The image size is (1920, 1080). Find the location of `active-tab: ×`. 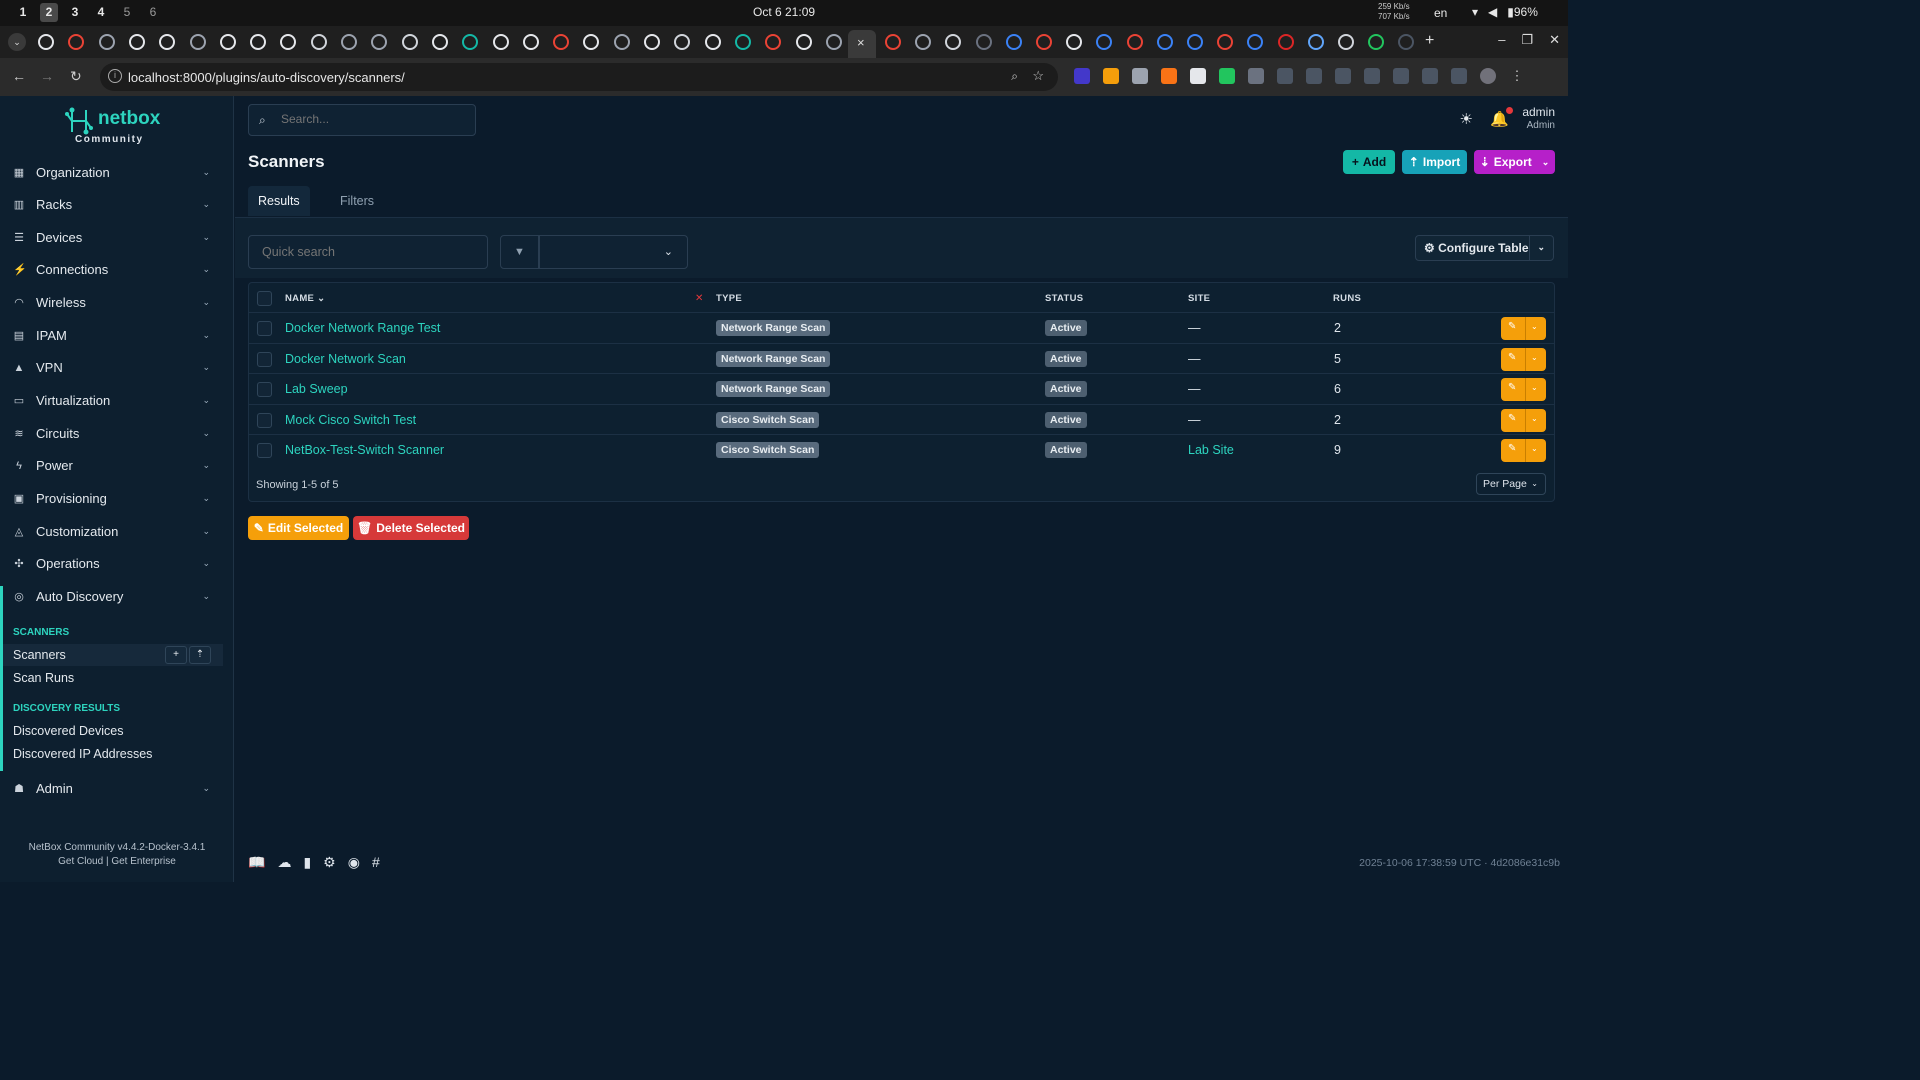

active-tab: × is located at coordinates (862, 44).